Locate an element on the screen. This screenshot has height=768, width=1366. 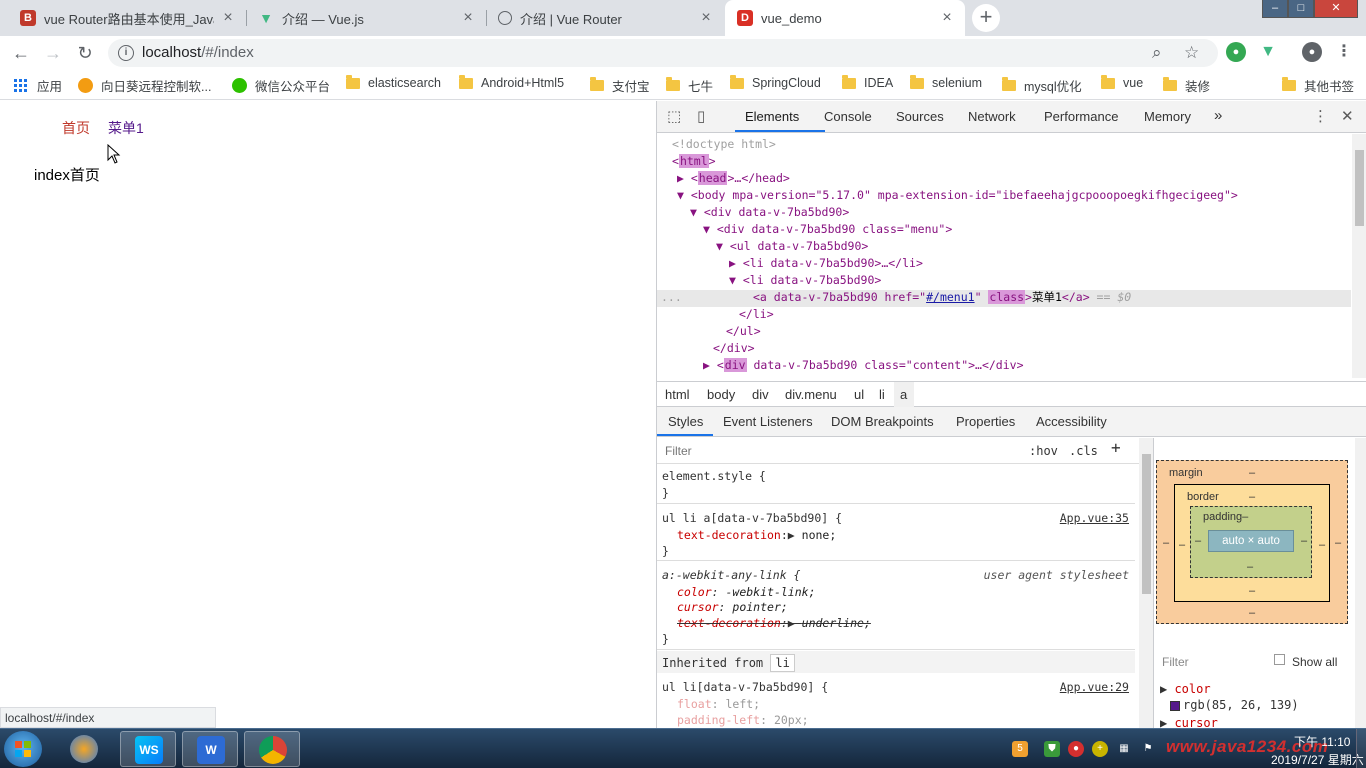
tab-vue-router-intro: 介绍 | Vue Router × is located at coordinates (605, 18).